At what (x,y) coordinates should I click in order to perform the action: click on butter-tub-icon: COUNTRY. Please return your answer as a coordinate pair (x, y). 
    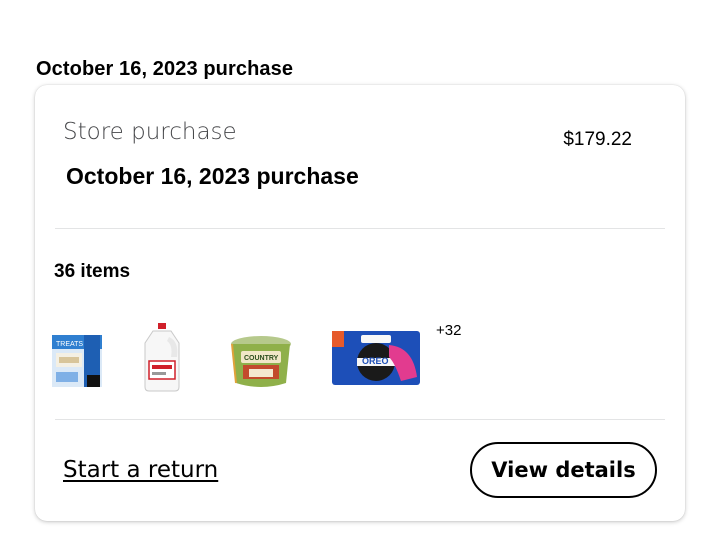
    Looking at the image, I should click on (261, 361).